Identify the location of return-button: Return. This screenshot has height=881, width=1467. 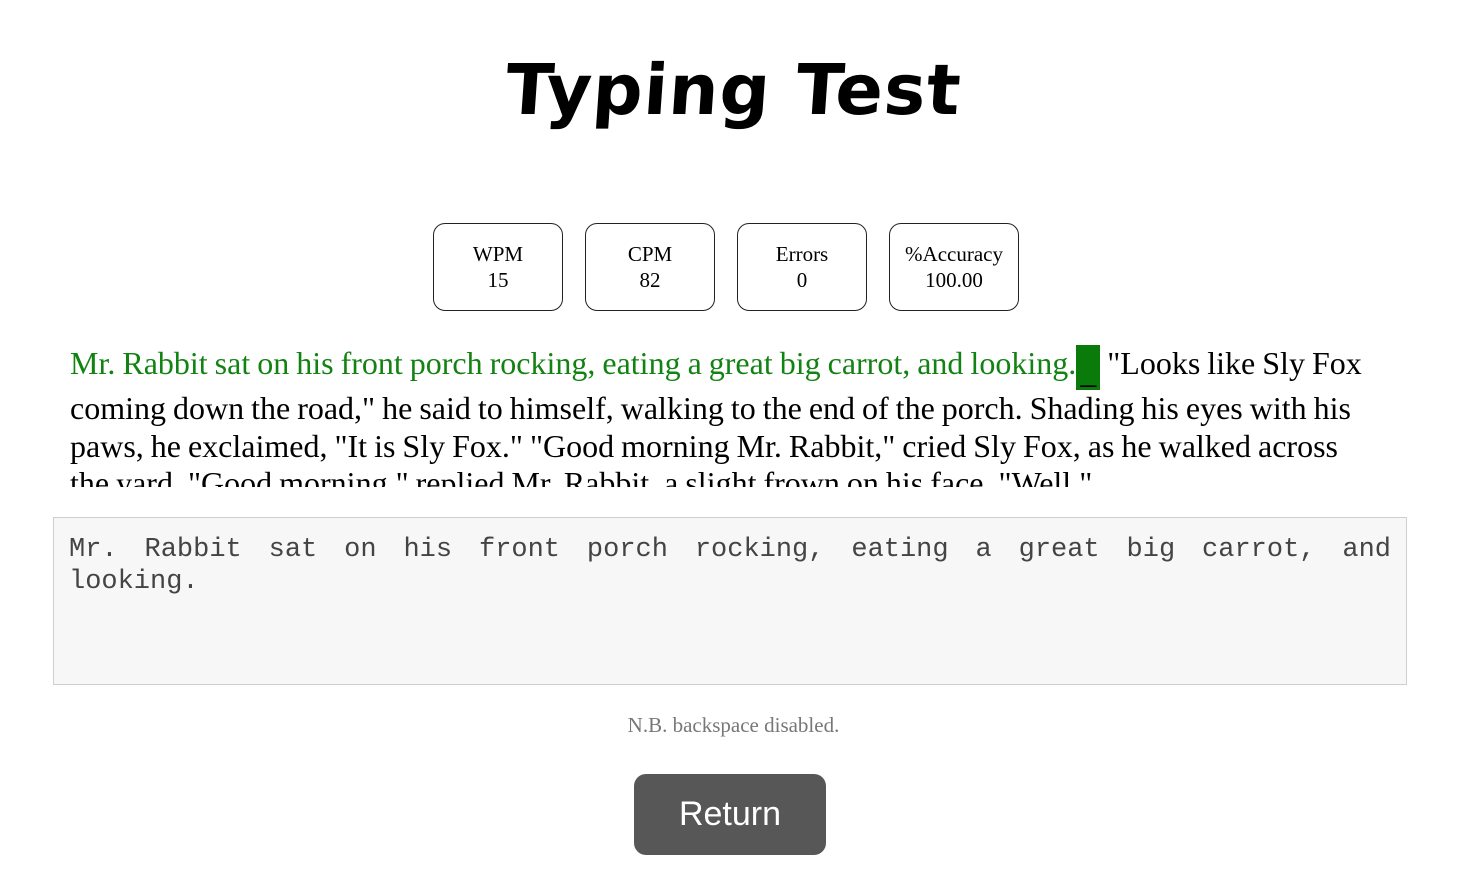
(730, 814).